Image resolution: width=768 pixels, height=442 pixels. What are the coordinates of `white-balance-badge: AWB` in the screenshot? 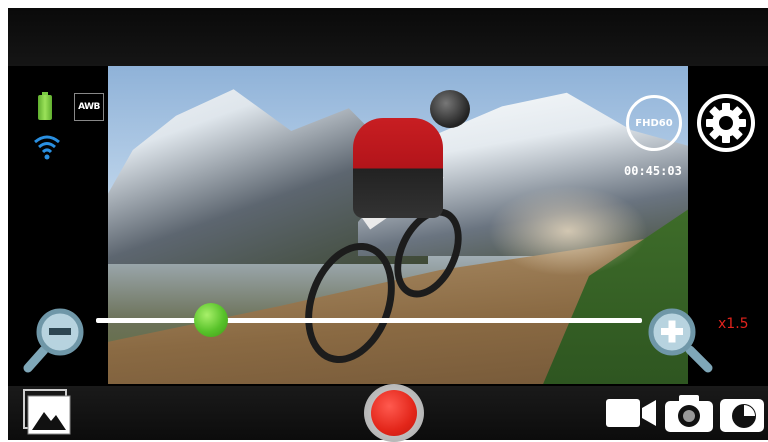 It's located at (89, 107).